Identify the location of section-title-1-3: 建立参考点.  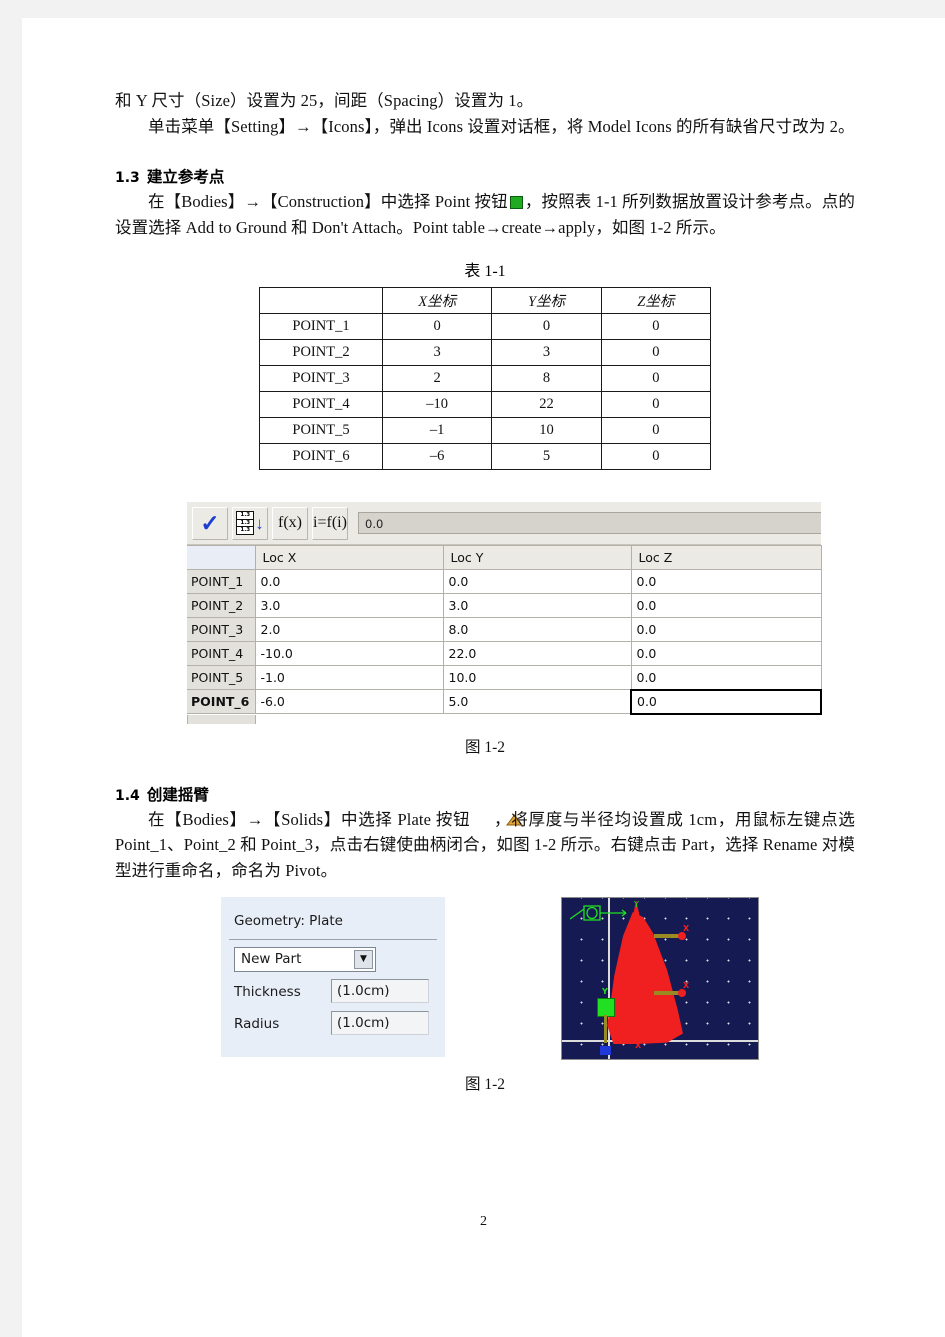
(185, 177).